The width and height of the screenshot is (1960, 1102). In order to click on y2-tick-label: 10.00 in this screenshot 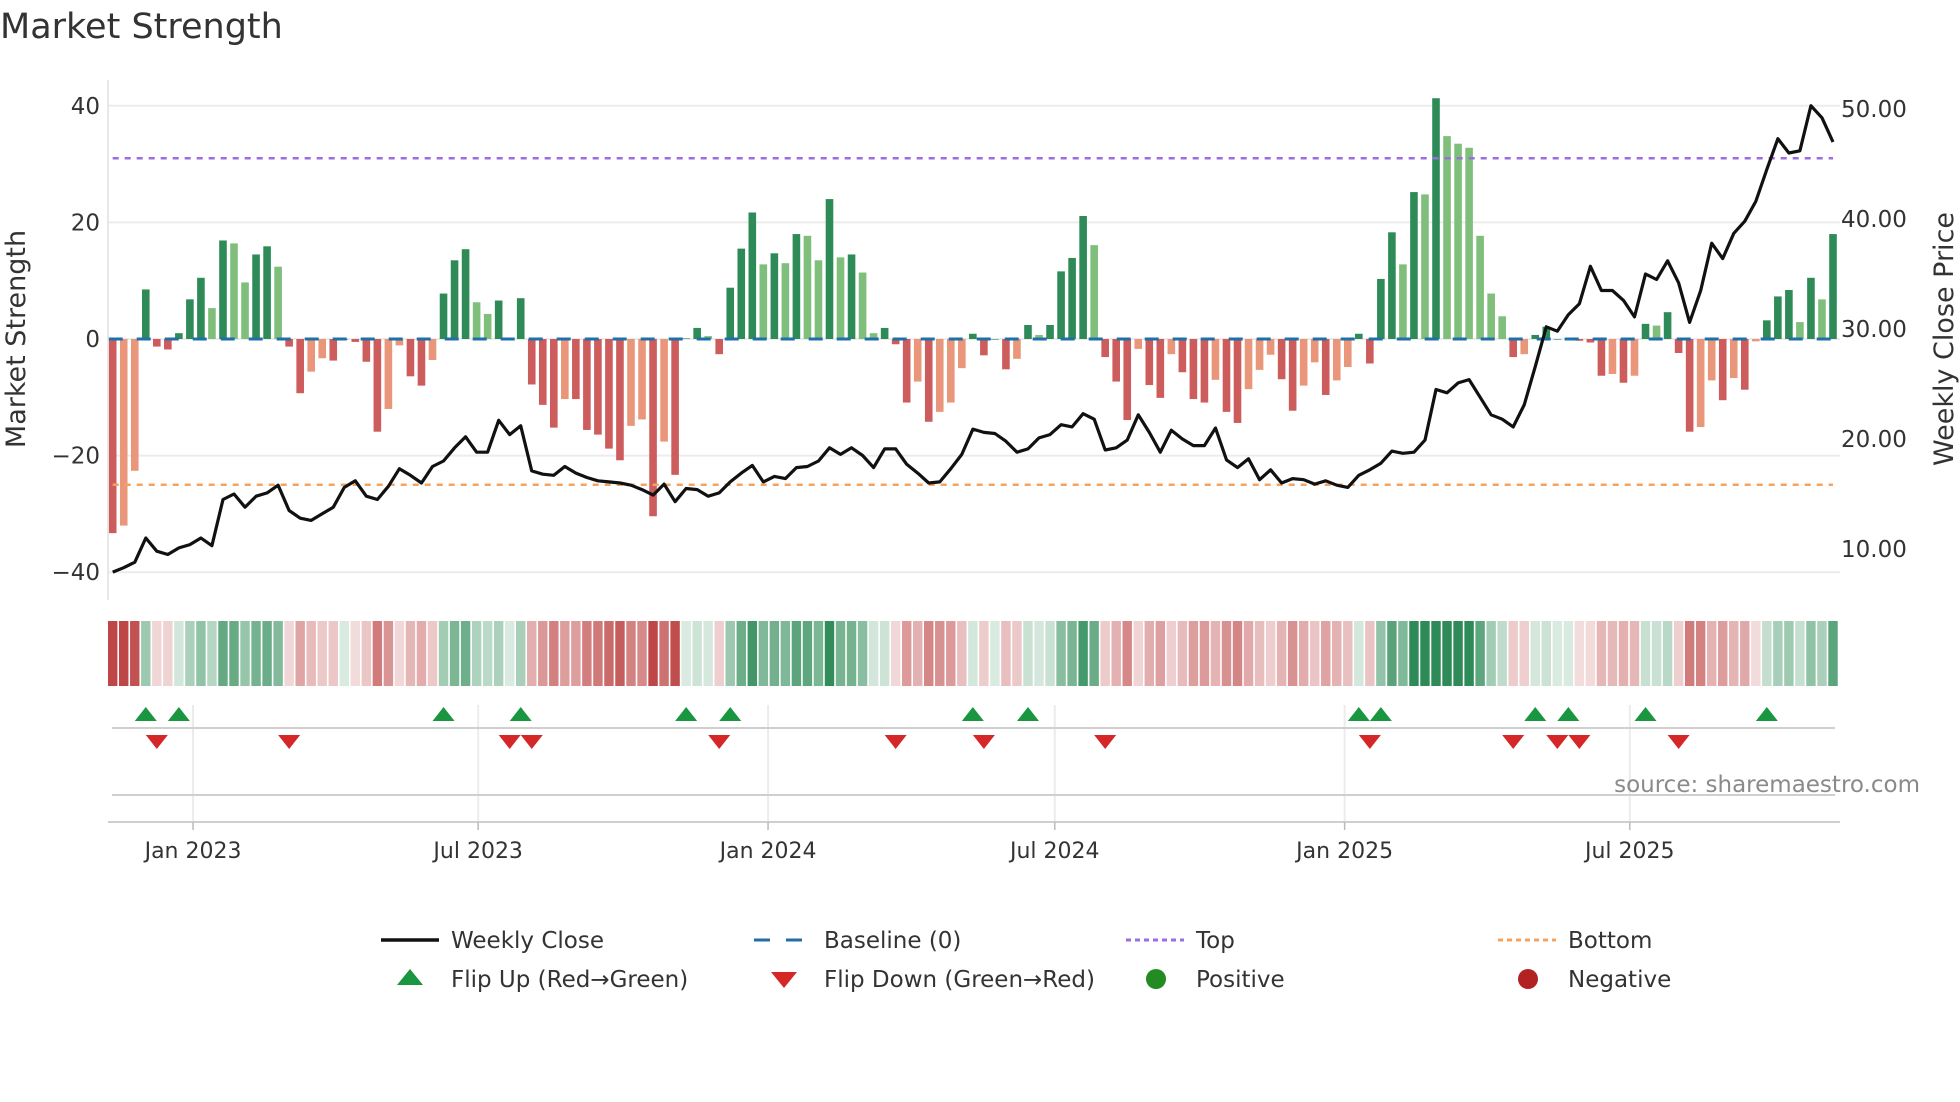, I will do `click(1874, 550)`.